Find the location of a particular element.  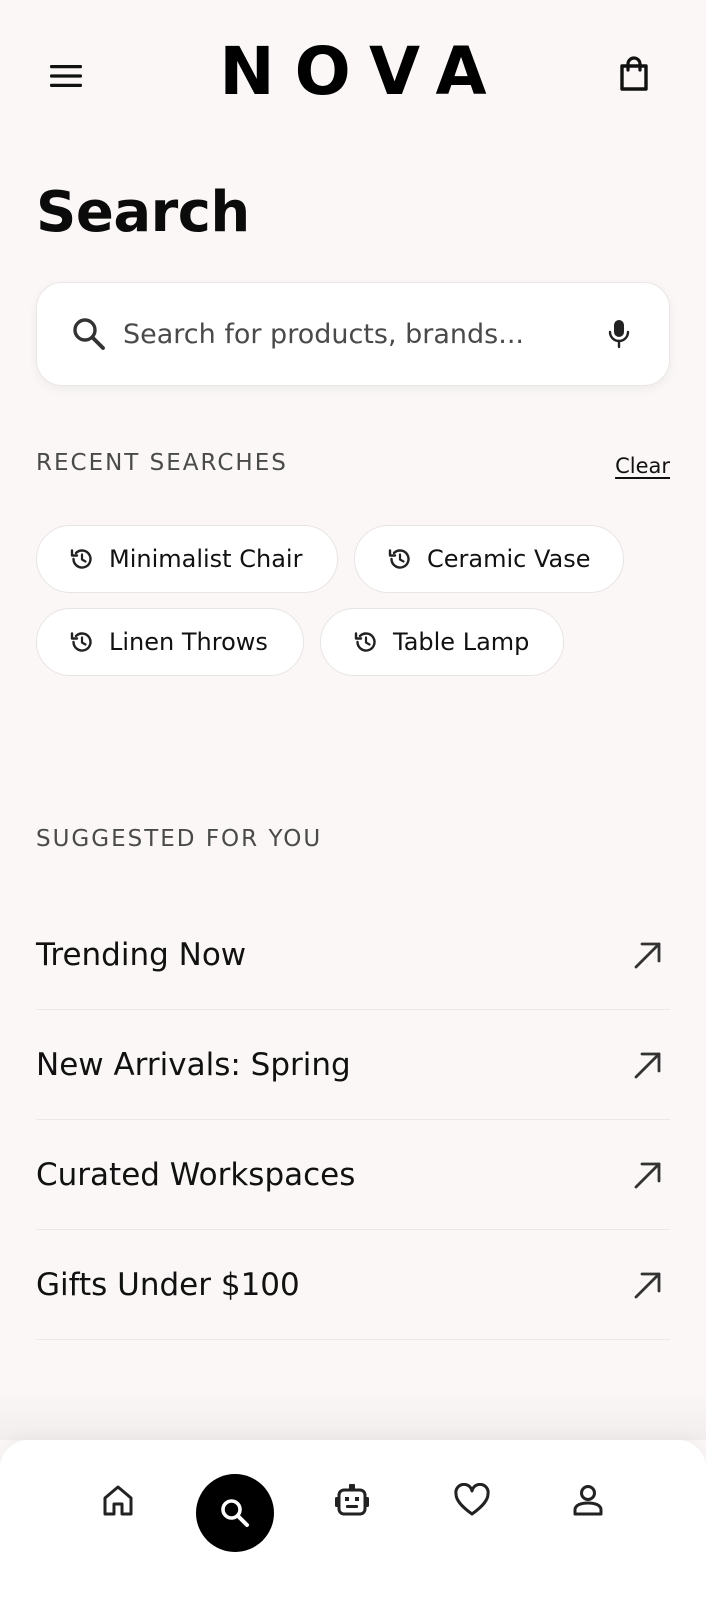

nav-favorites is located at coordinates (472, 1500).